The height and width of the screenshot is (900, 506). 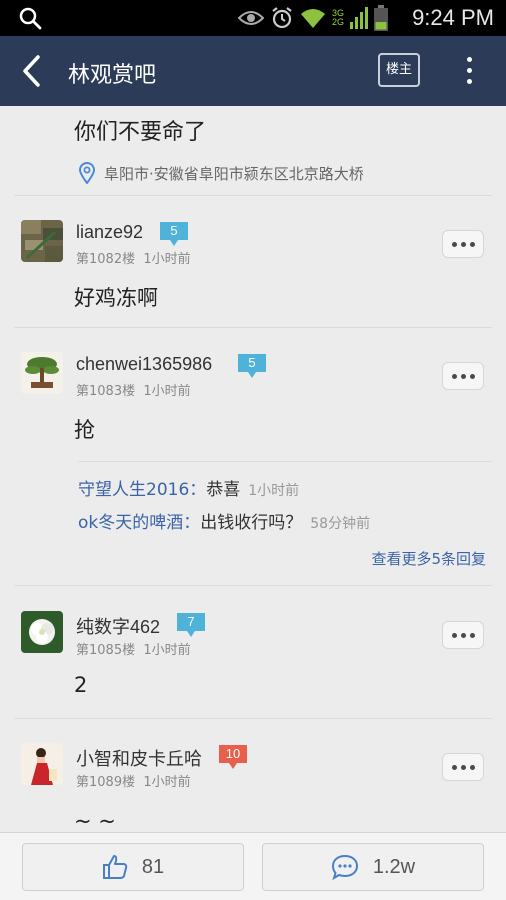 I want to click on floor-number: 第1085楼, so click(x=106, y=650).